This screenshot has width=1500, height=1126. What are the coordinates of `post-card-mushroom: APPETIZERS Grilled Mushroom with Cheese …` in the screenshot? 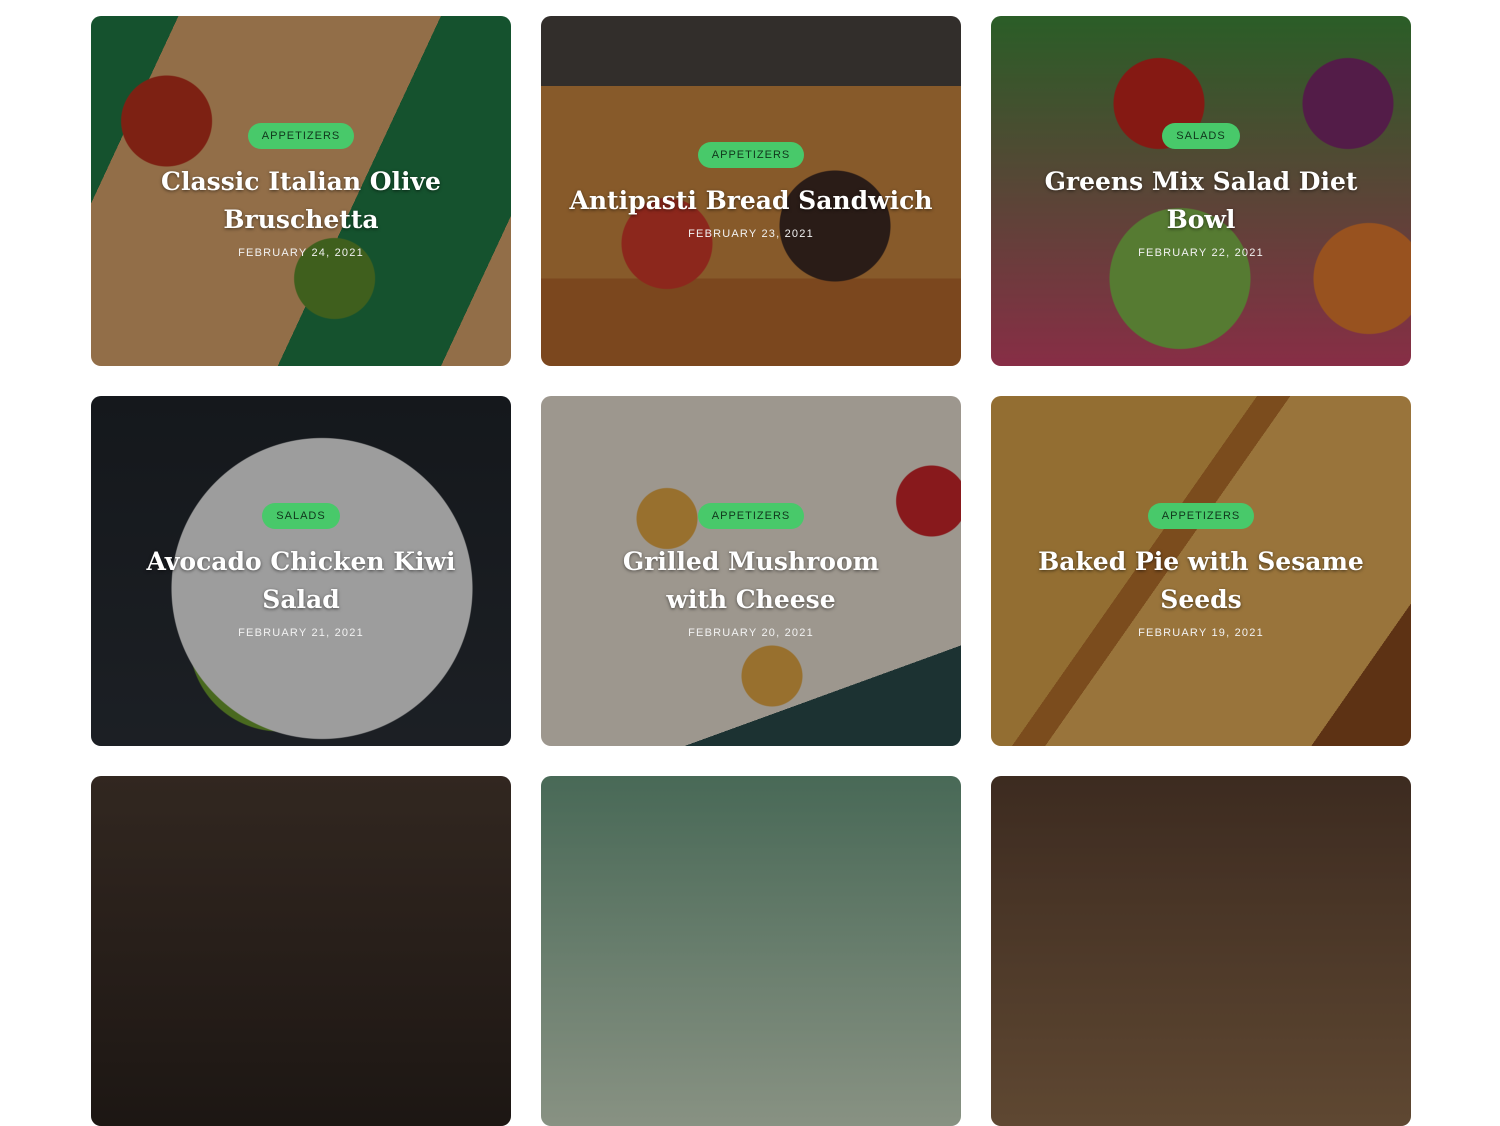 It's located at (751, 571).